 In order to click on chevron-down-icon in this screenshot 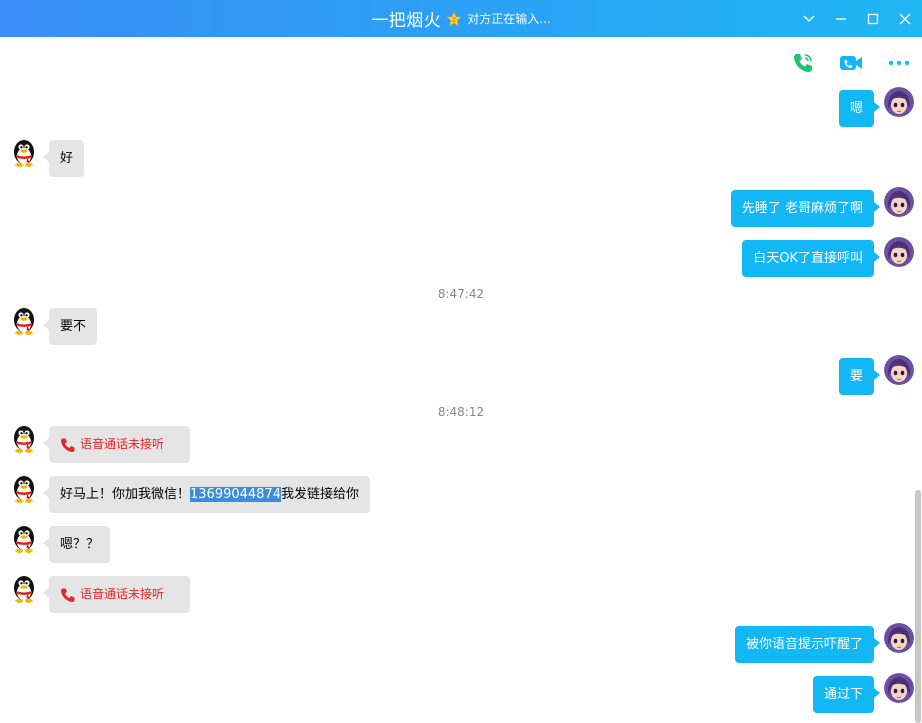, I will do `click(809, 19)`.